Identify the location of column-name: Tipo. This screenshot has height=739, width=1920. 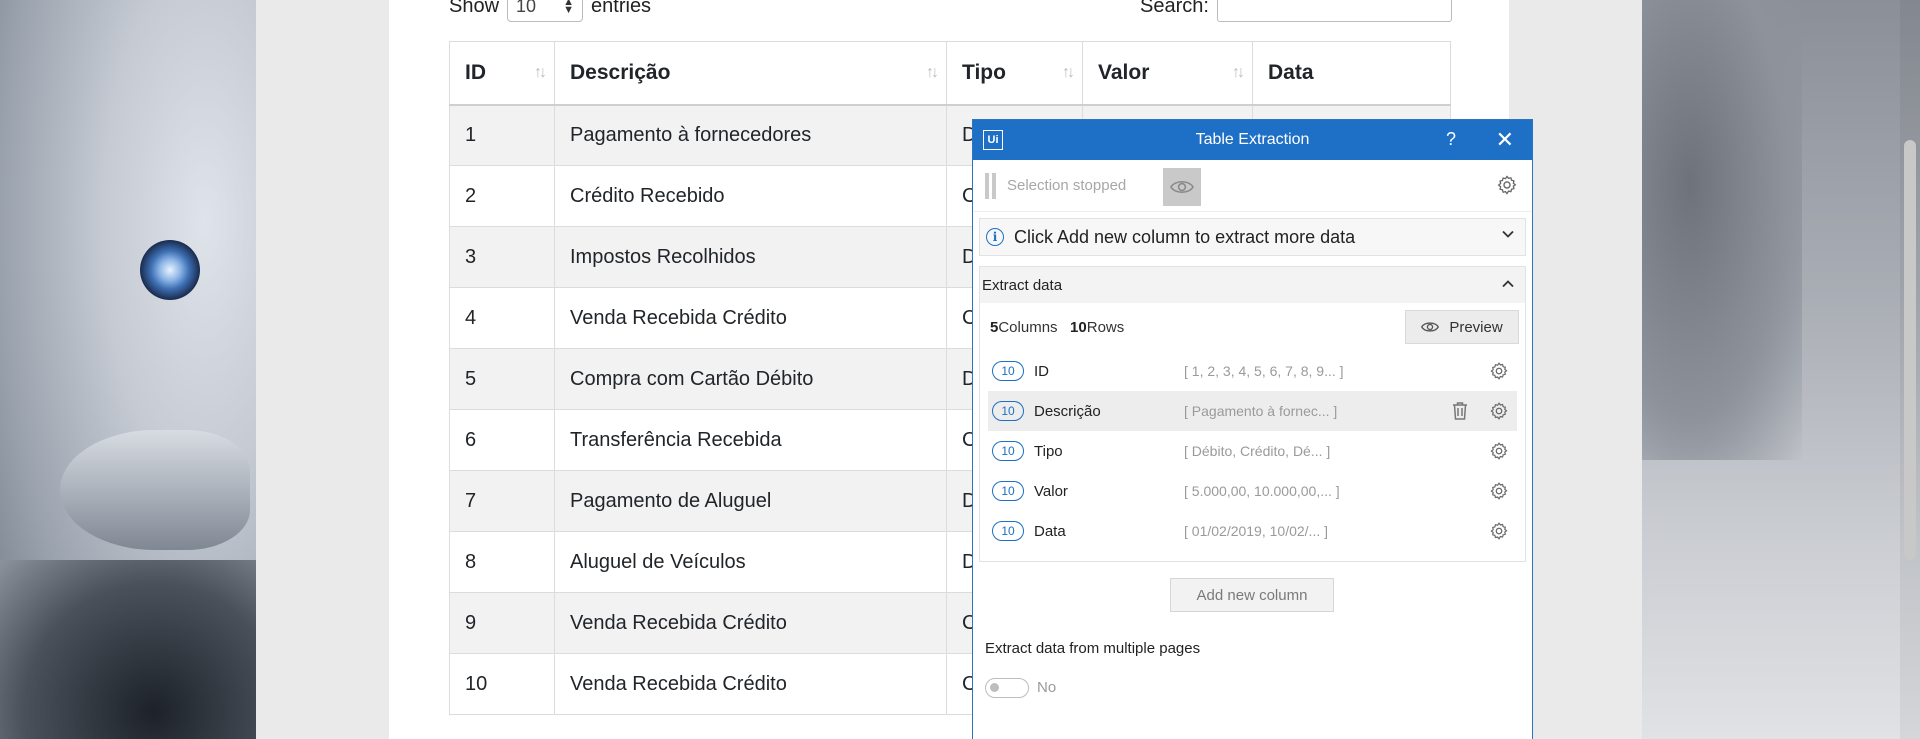
(1048, 451).